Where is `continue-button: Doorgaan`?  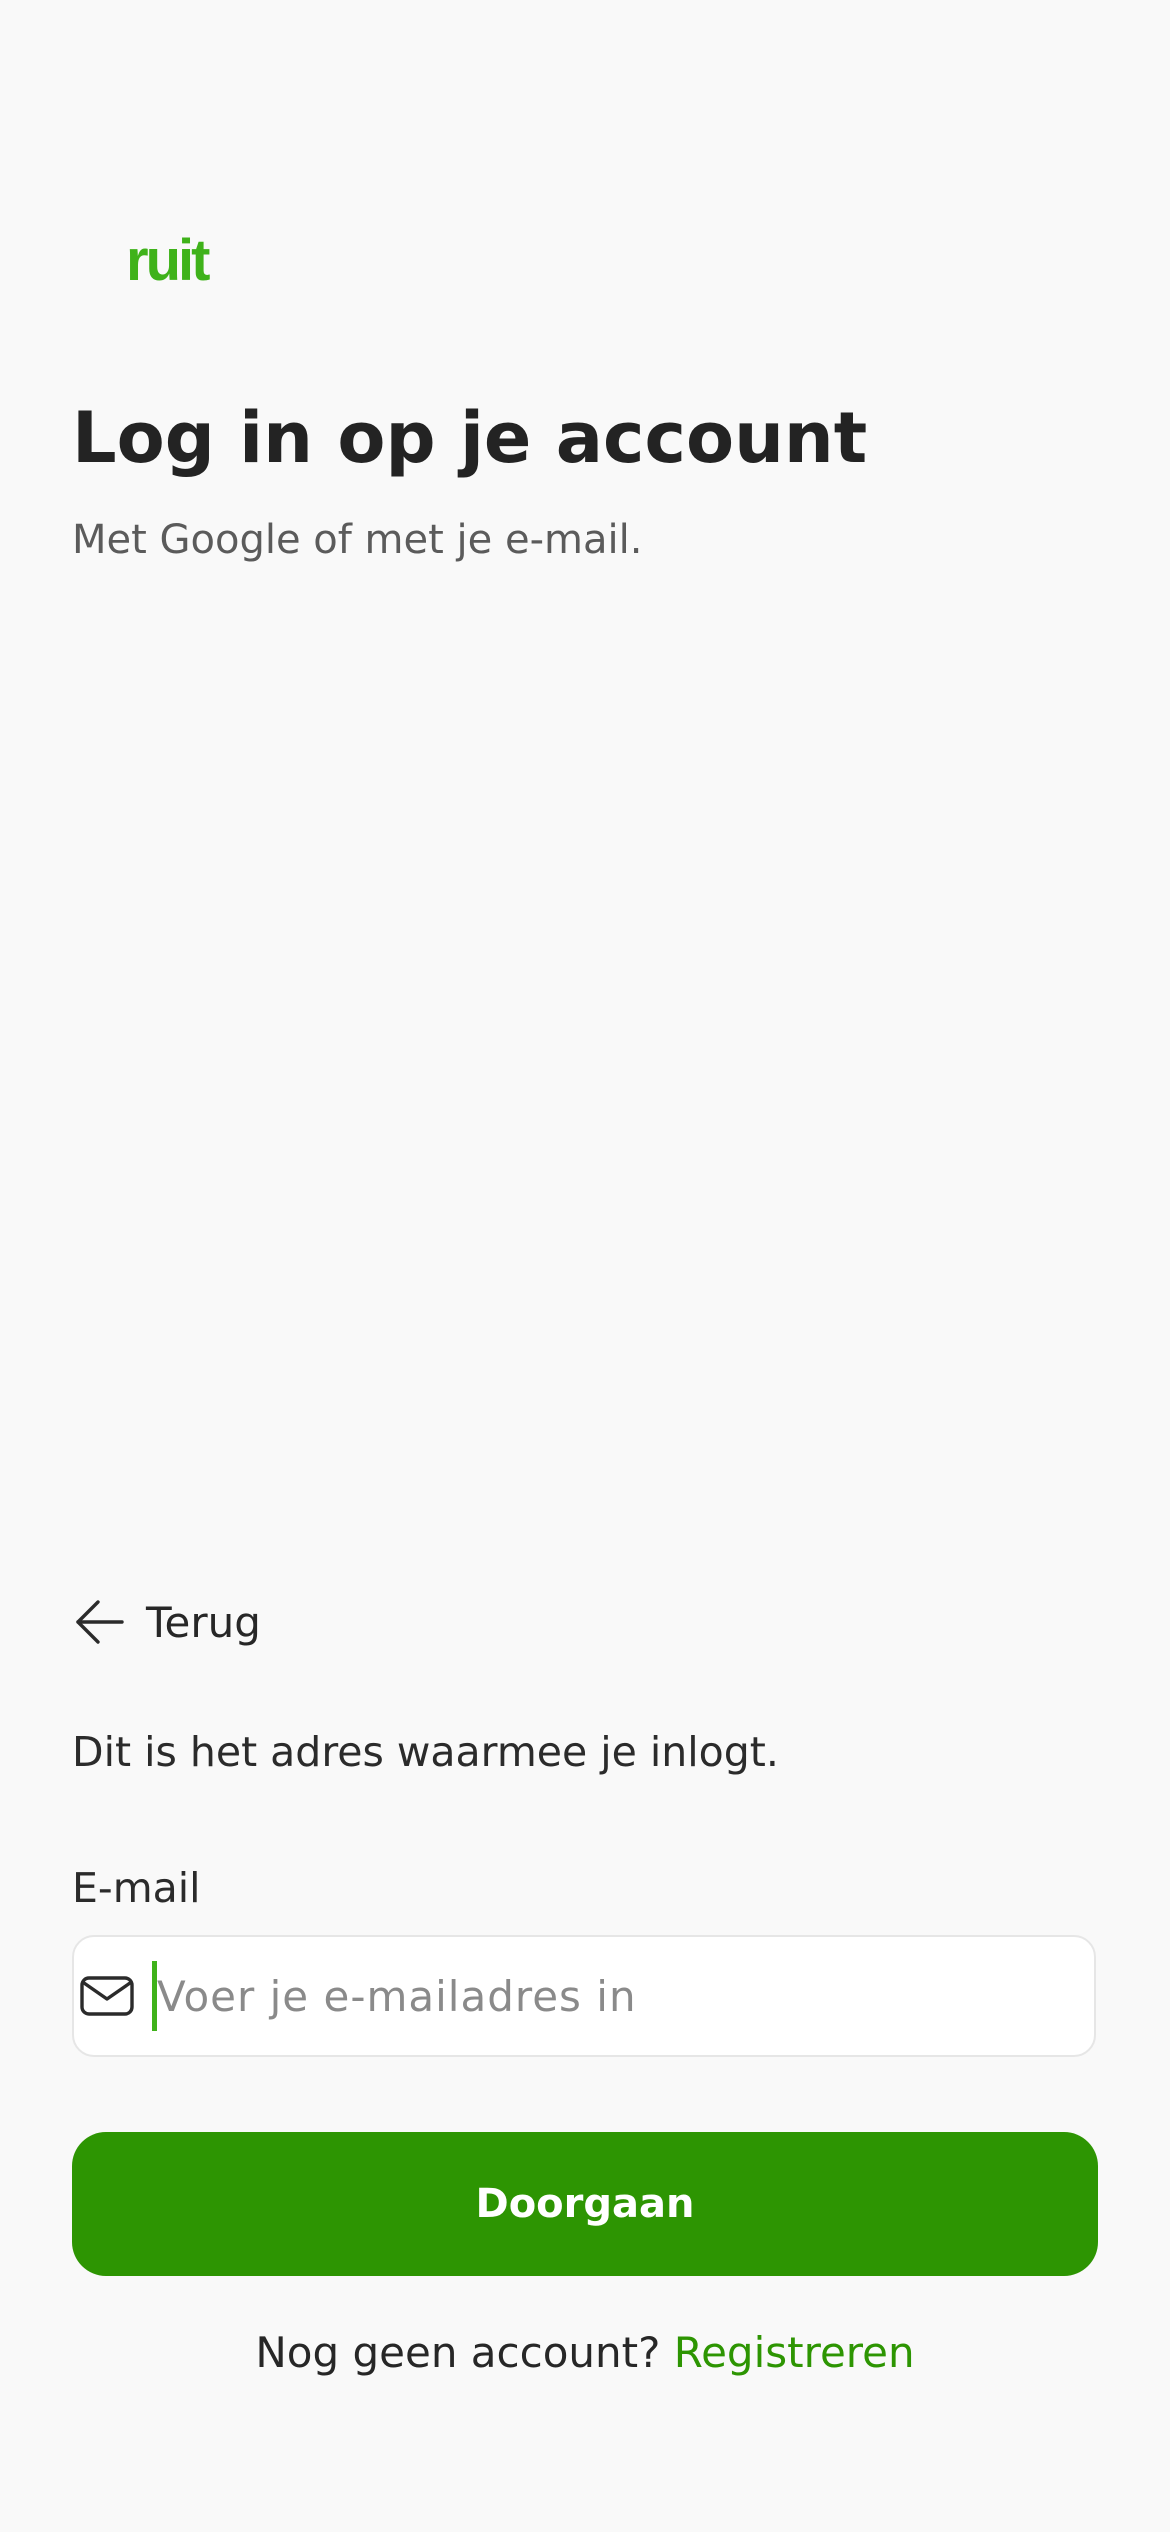
continue-button: Doorgaan is located at coordinates (585, 2204).